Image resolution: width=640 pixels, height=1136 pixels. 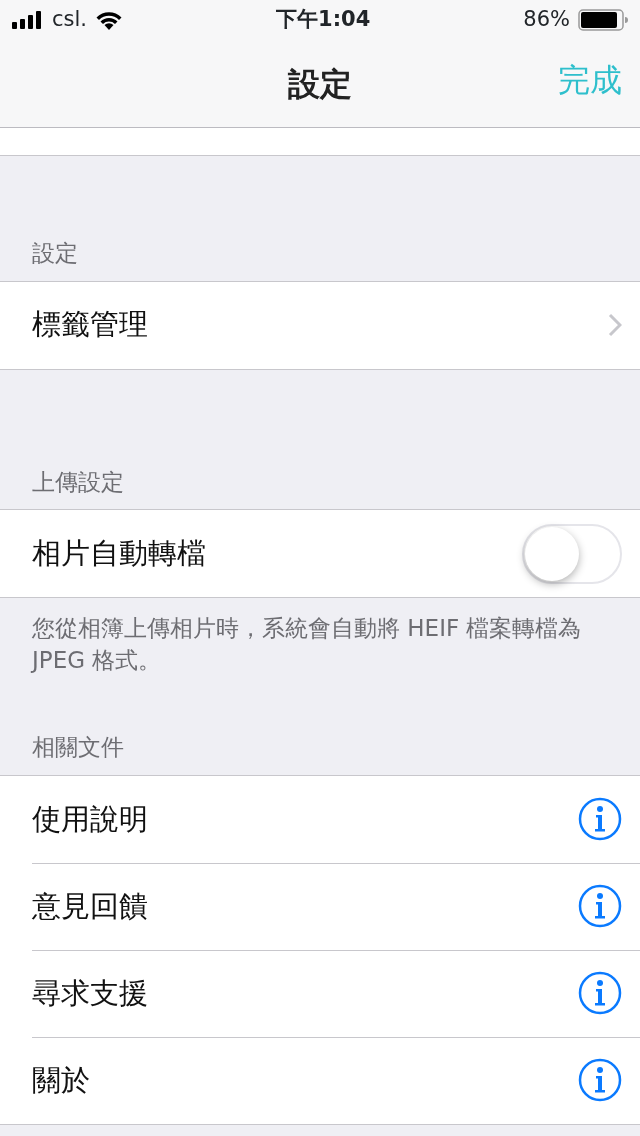 What do you see at coordinates (320, 325) in the screenshot?
I see `settings-row: 標籤管理` at bounding box center [320, 325].